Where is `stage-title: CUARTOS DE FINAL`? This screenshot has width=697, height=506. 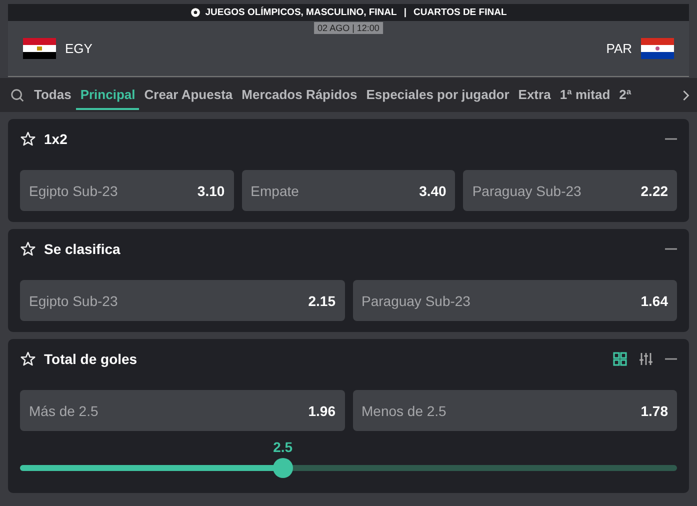
stage-title: CUARTOS DE FINAL is located at coordinates (460, 12).